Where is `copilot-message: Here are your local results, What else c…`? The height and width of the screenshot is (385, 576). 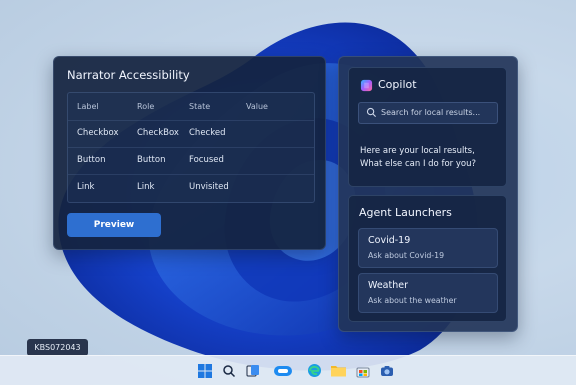 copilot-message: Here are your local results, What else c… is located at coordinates (430, 158).